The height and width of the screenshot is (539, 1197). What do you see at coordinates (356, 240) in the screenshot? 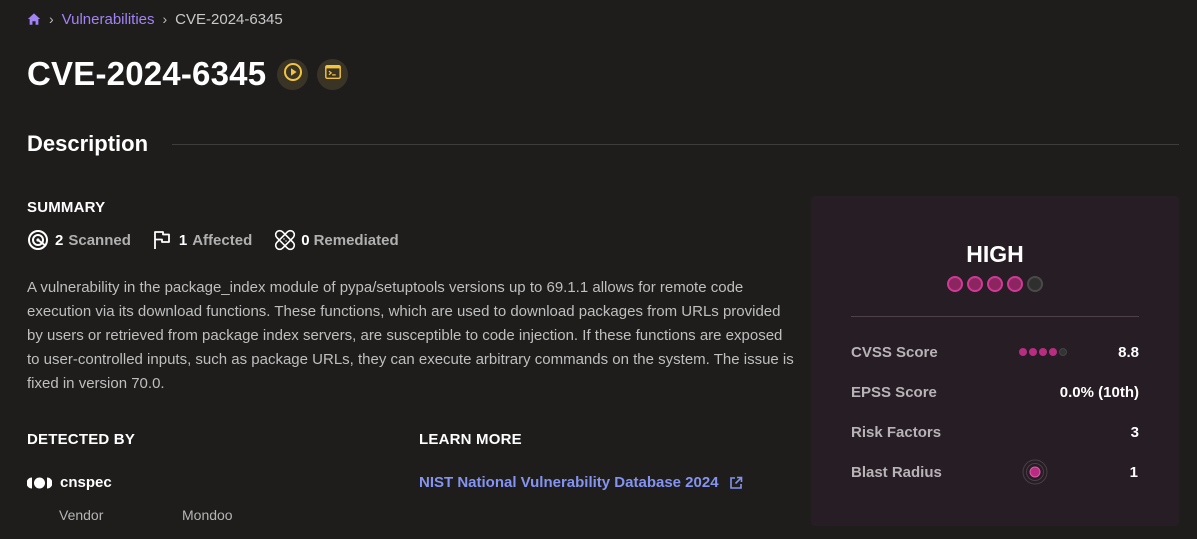
I see `stat-label: Remediated` at bounding box center [356, 240].